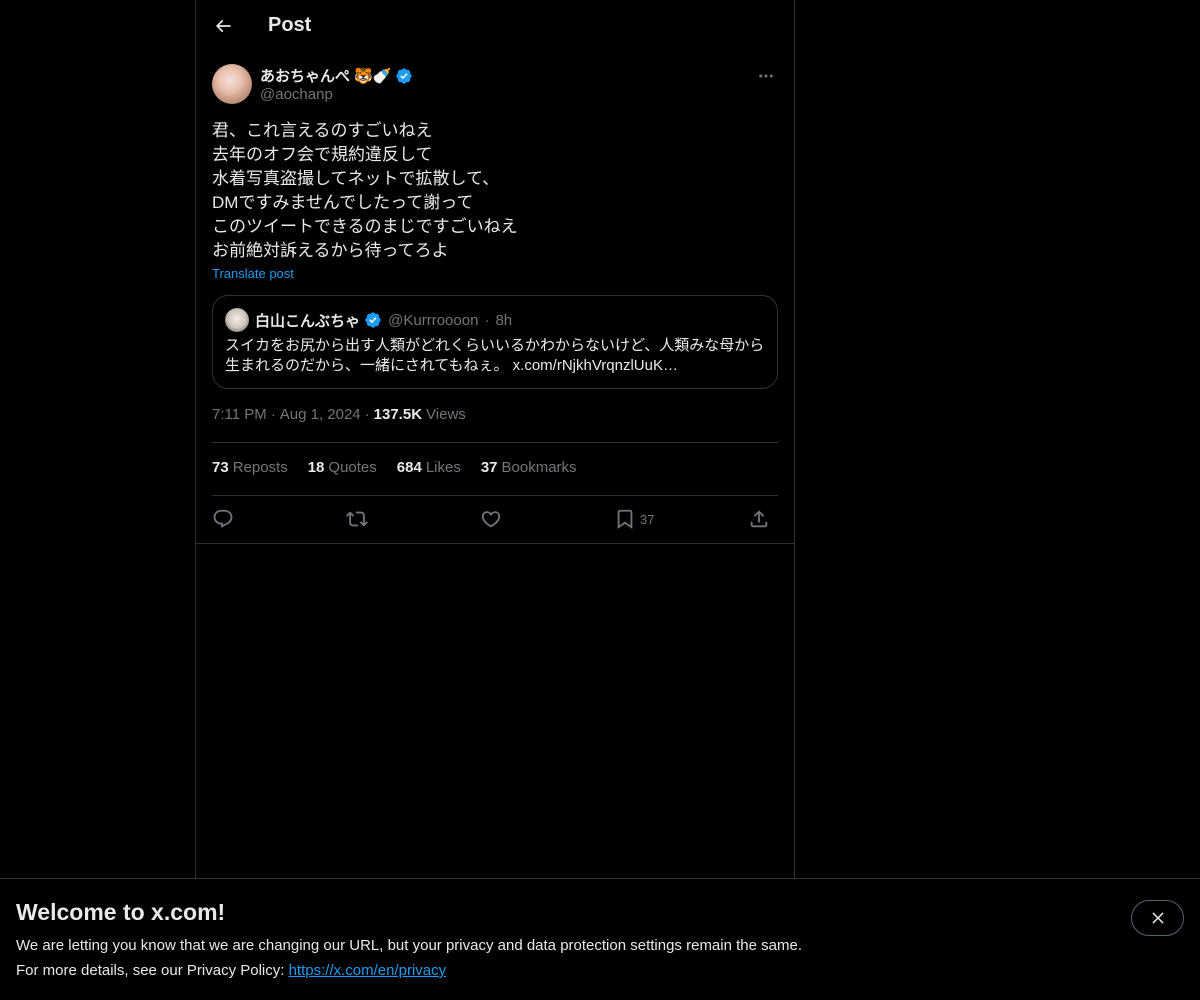  I want to click on quoted-display-name: 白山こんぶちゃ, so click(308, 321).